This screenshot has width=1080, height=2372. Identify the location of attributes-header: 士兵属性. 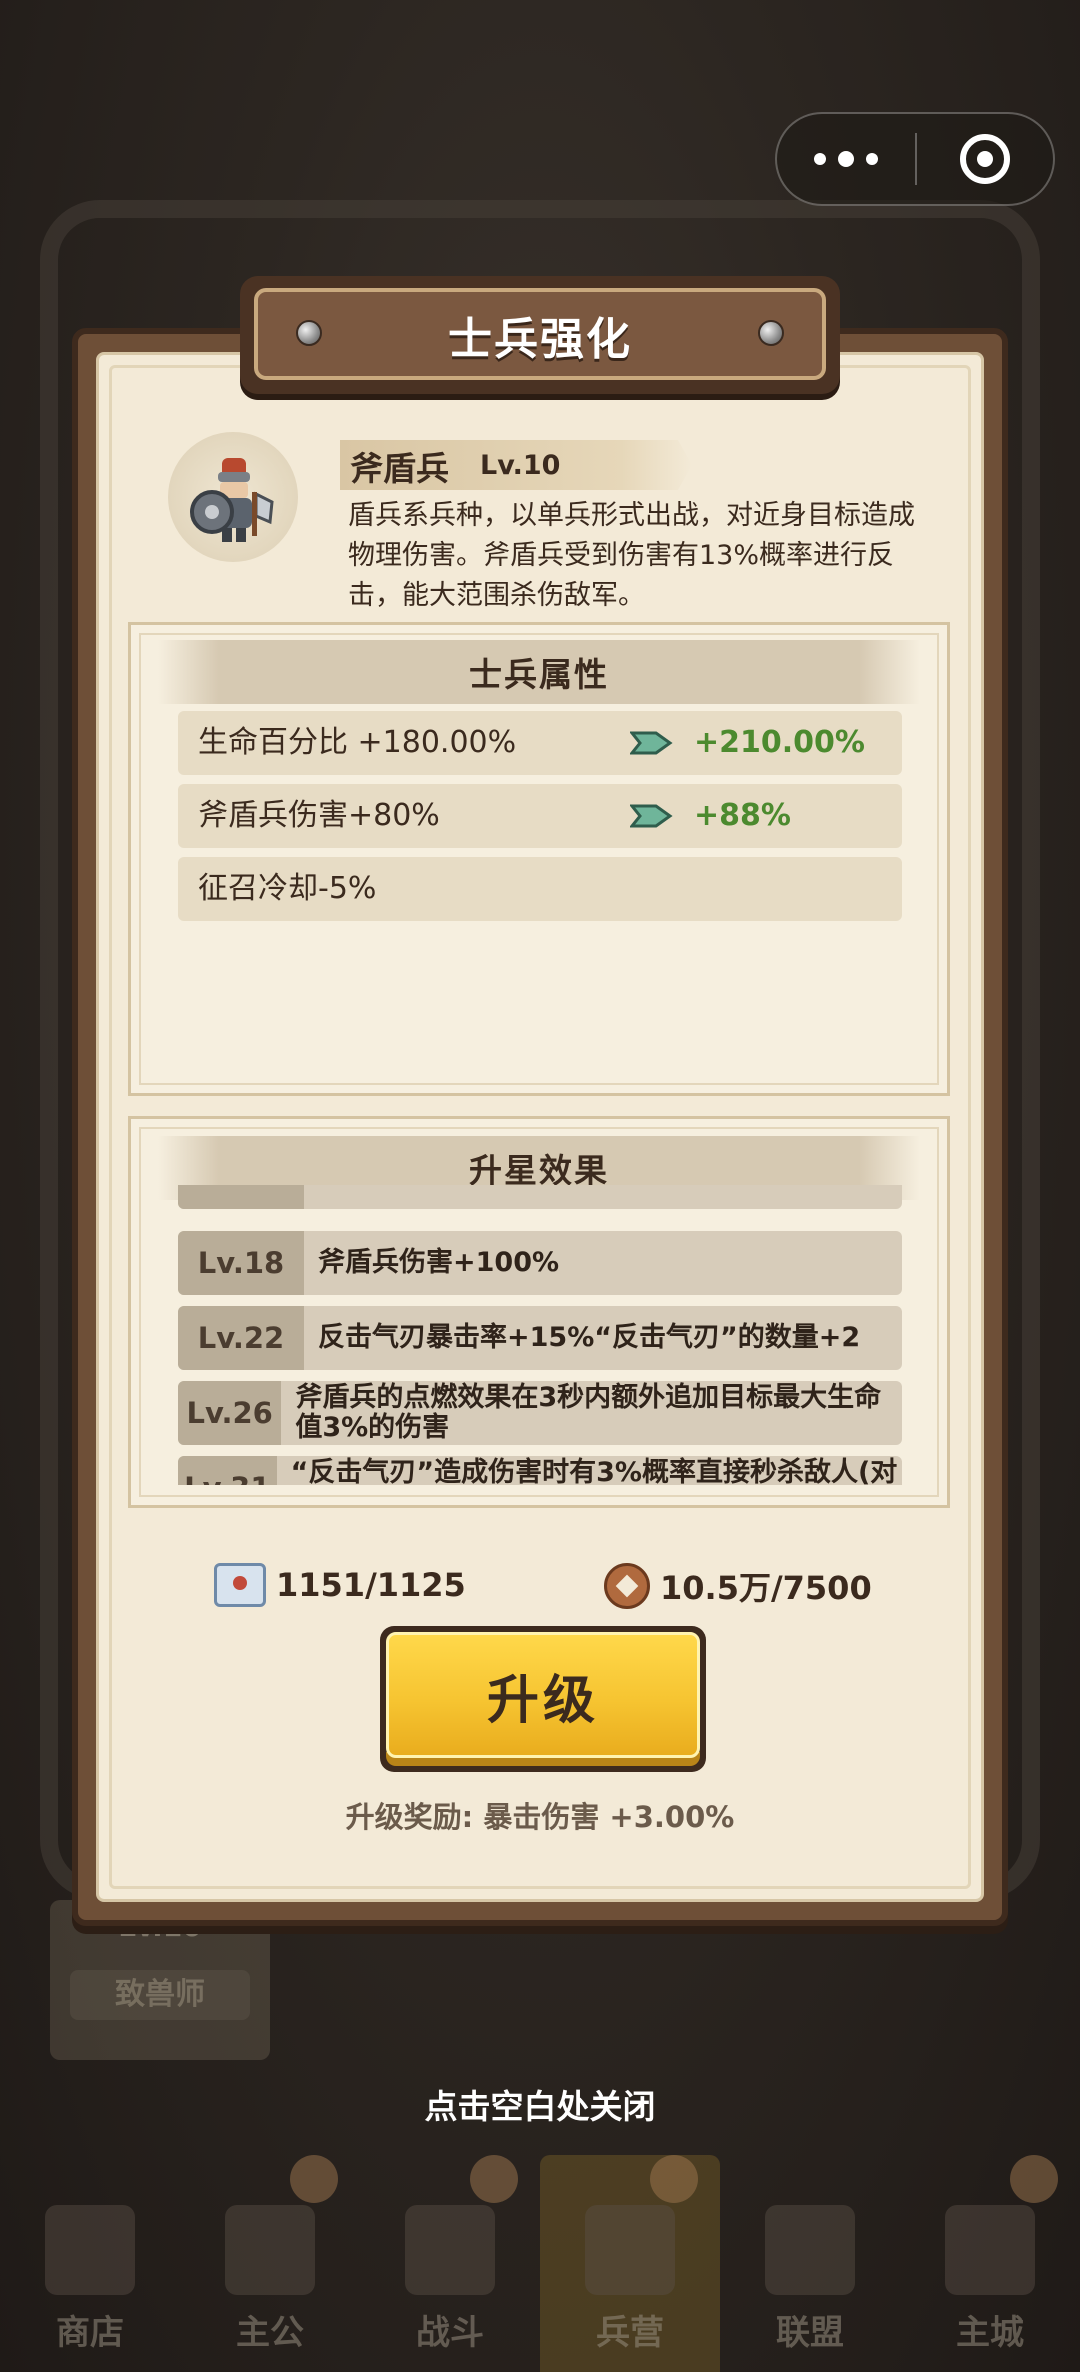
(539, 672).